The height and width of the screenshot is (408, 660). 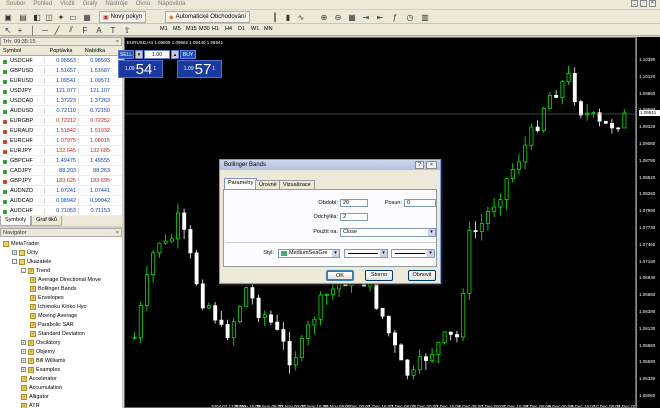 I want to click on quote-row: EURAUD 1.51842 1.51932, so click(x=61, y=131).